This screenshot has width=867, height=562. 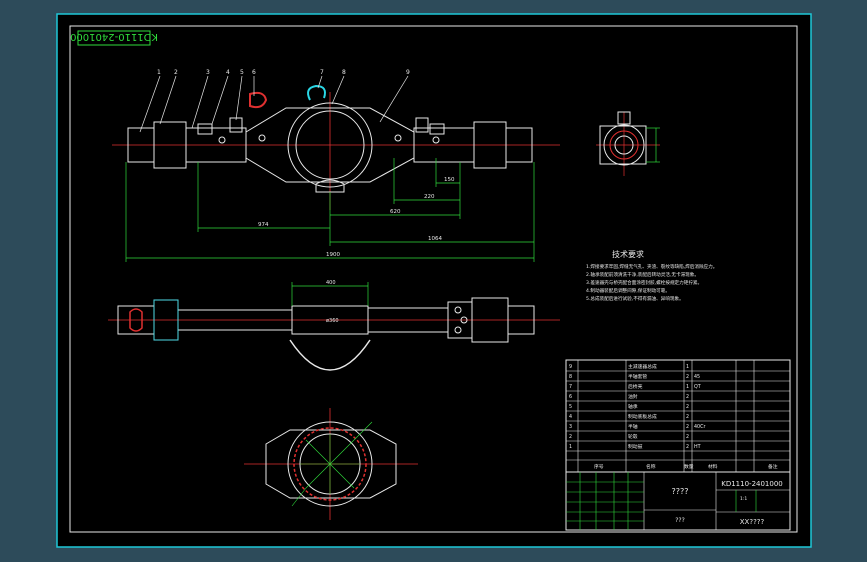 I want to click on part-row-no: 5, so click(x=570, y=407).